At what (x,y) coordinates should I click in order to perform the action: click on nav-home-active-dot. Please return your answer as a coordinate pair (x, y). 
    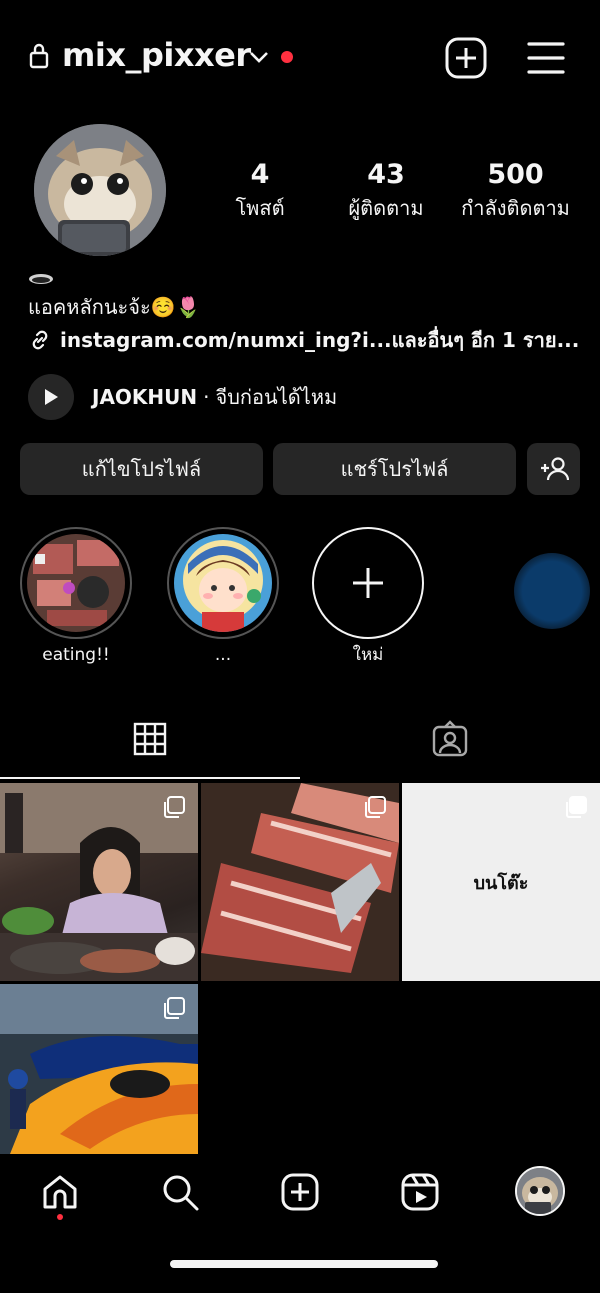
    Looking at the image, I should click on (60, 1217).